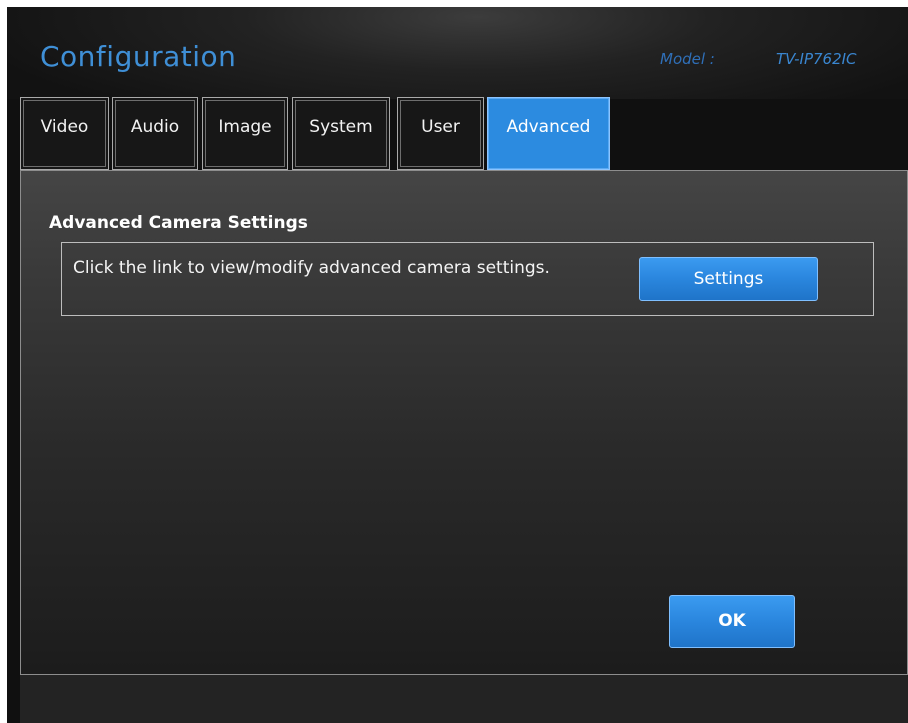 The height and width of the screenshot is (723, 908). Describe the element at coordinates (155, 133) in the screenshot. I see `tab-audio: Audio` at that location.